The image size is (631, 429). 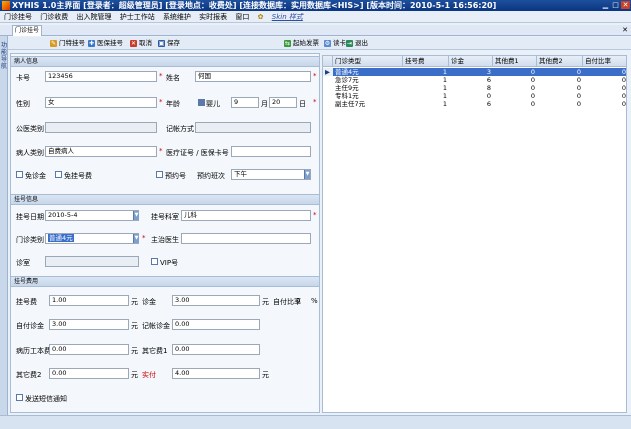 What do you see at coordinates (54, 17) in the screenshot?
I see `menu-item-charge: 门诊收费` at bounding box center [54, 17].